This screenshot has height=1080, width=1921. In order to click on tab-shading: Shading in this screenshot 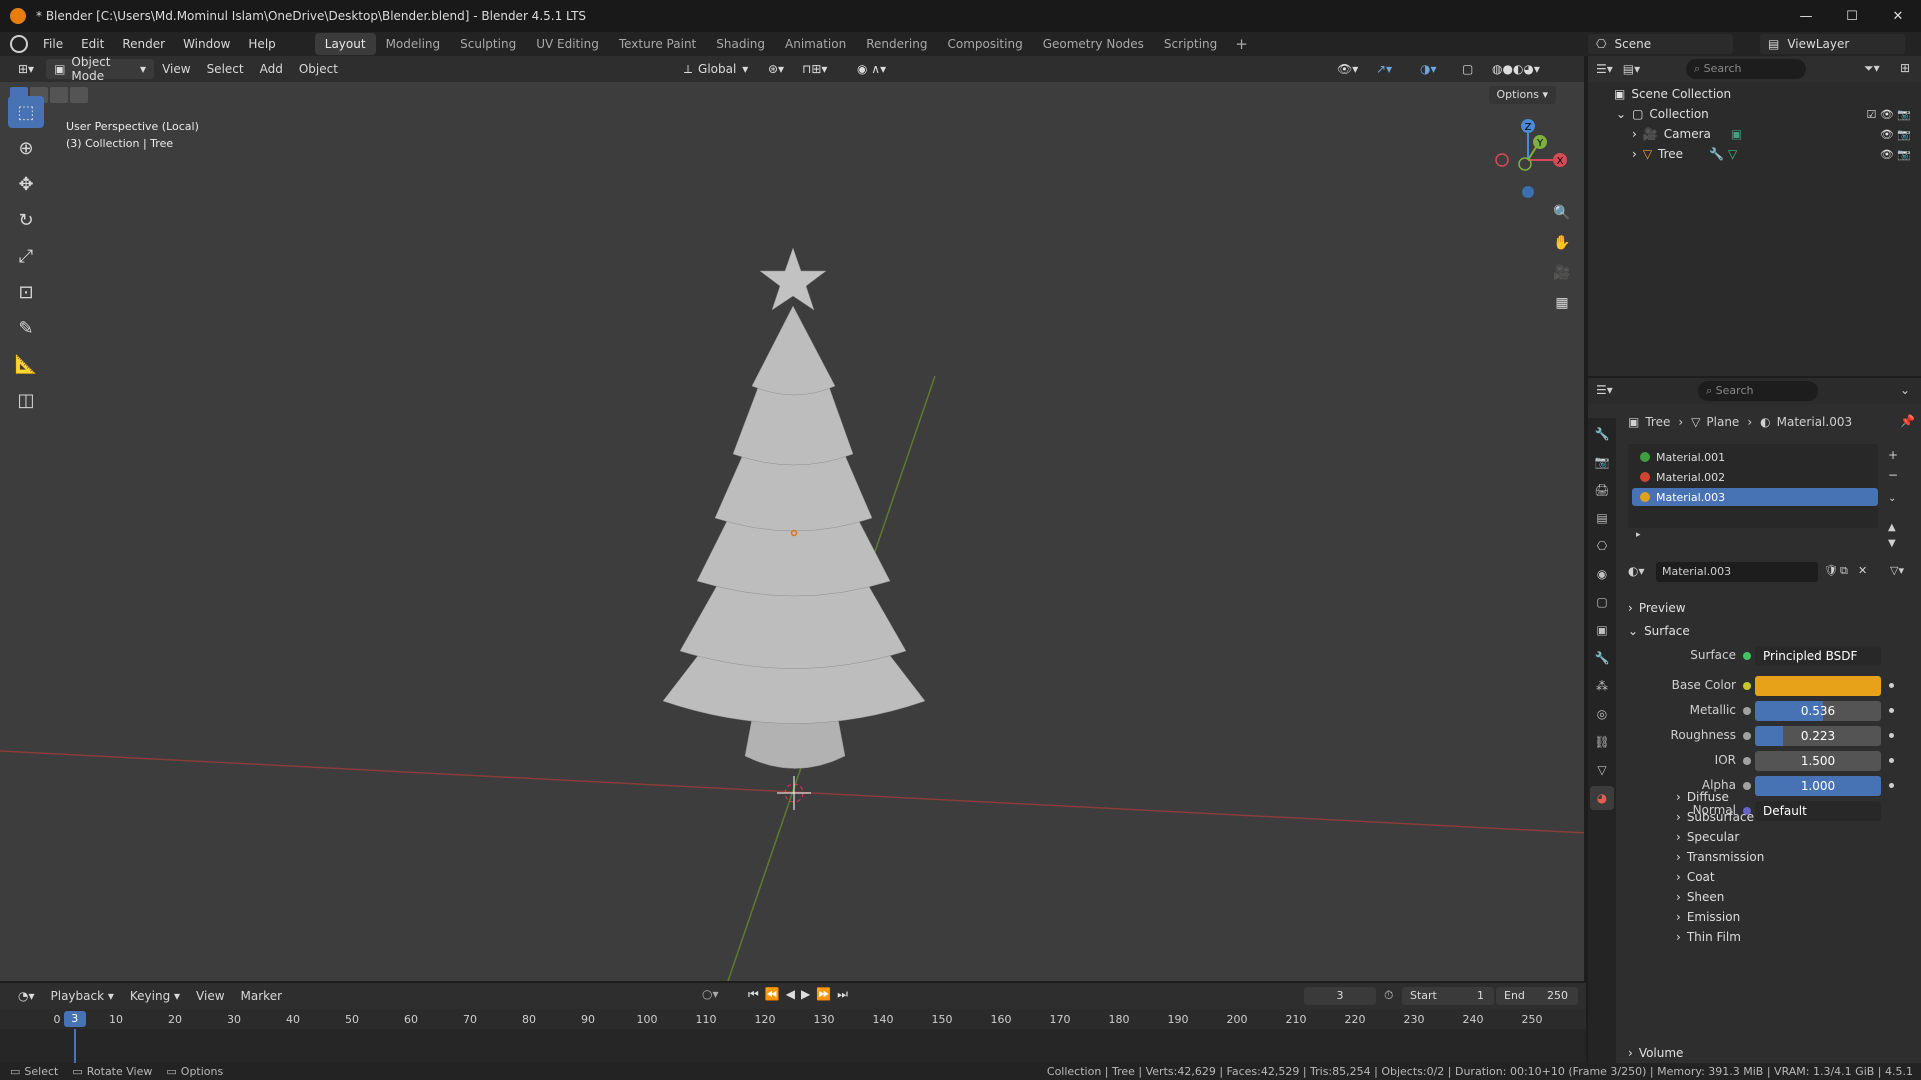, I will do `click(740, 44)`.